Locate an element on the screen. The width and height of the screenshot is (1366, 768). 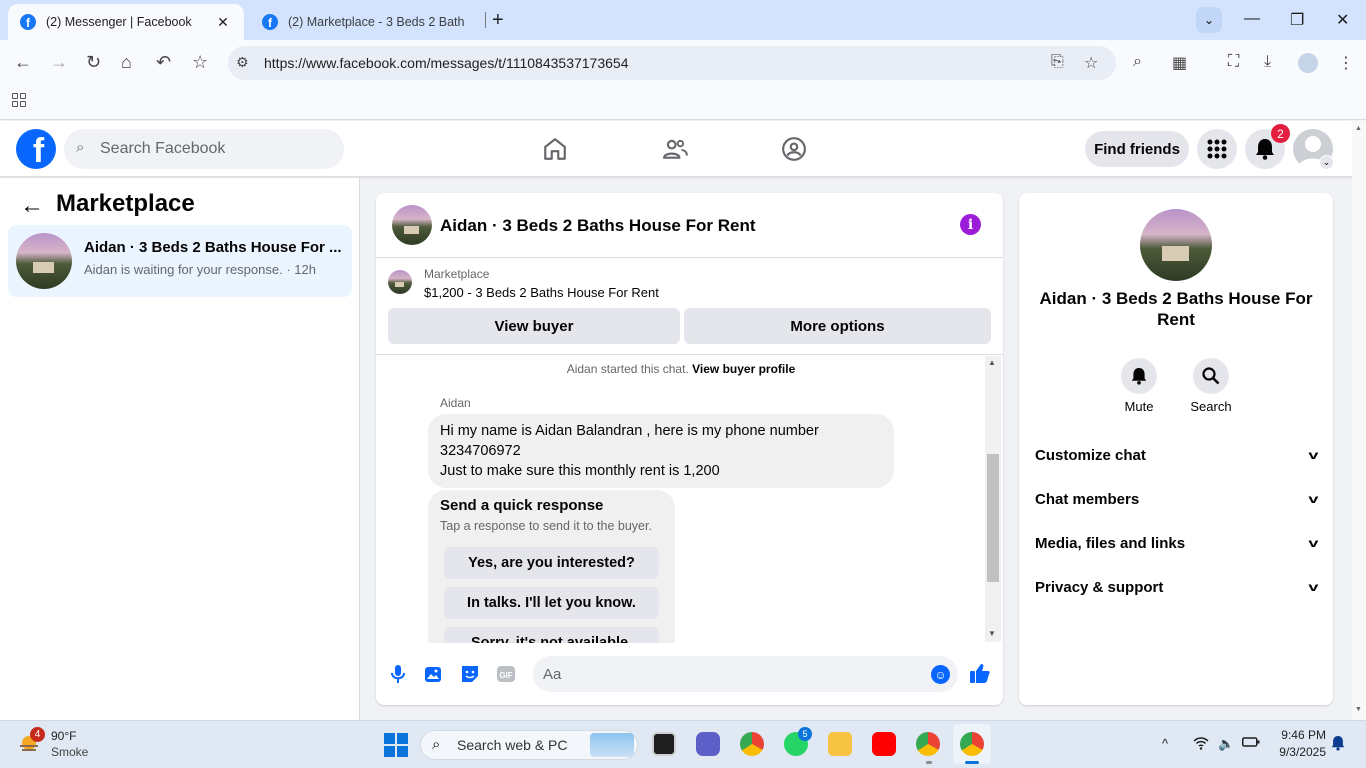
clock-date: 9/3/2025 is located at coordinates (1298, 752).